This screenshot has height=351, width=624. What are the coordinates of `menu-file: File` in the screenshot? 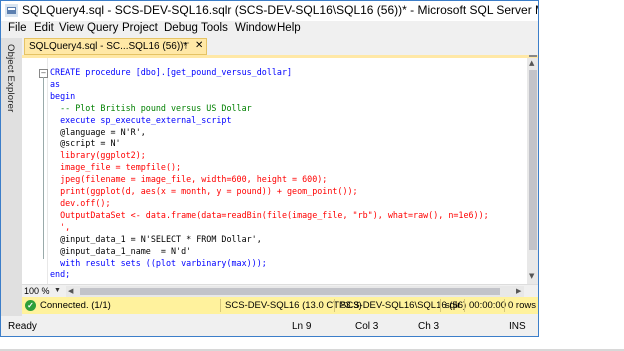 It's located at (17, 28).